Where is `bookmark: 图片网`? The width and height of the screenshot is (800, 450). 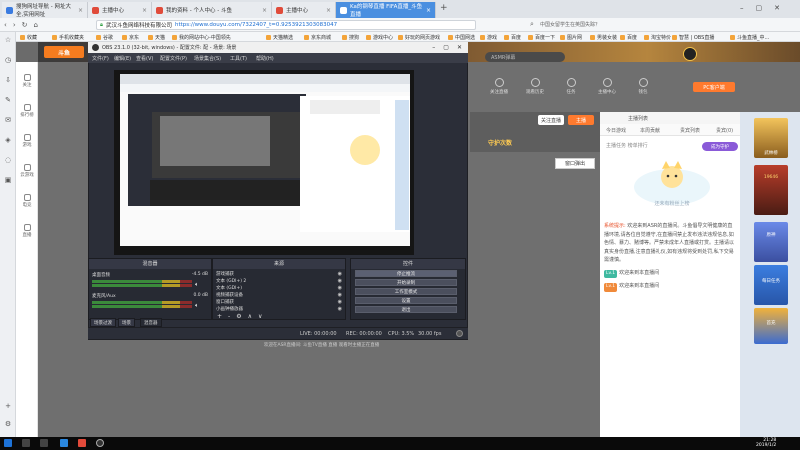
bookmark: 图片网 is located at coordinates (571, 37).